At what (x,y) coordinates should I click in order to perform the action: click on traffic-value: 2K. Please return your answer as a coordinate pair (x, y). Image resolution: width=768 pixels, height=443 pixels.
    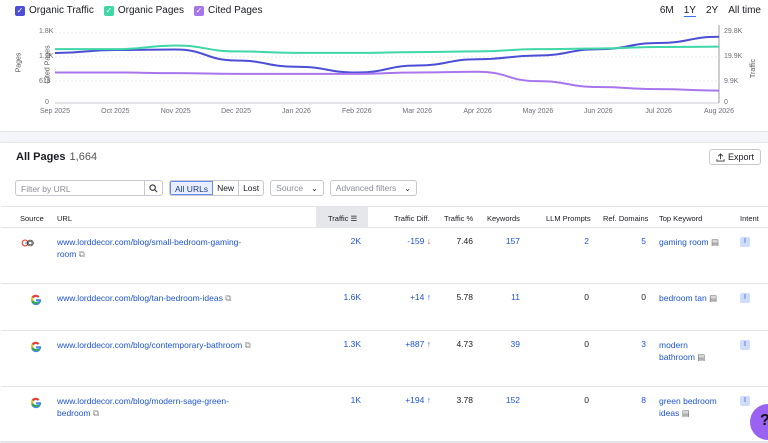
    Looking at the image, I should click on (356, 241).